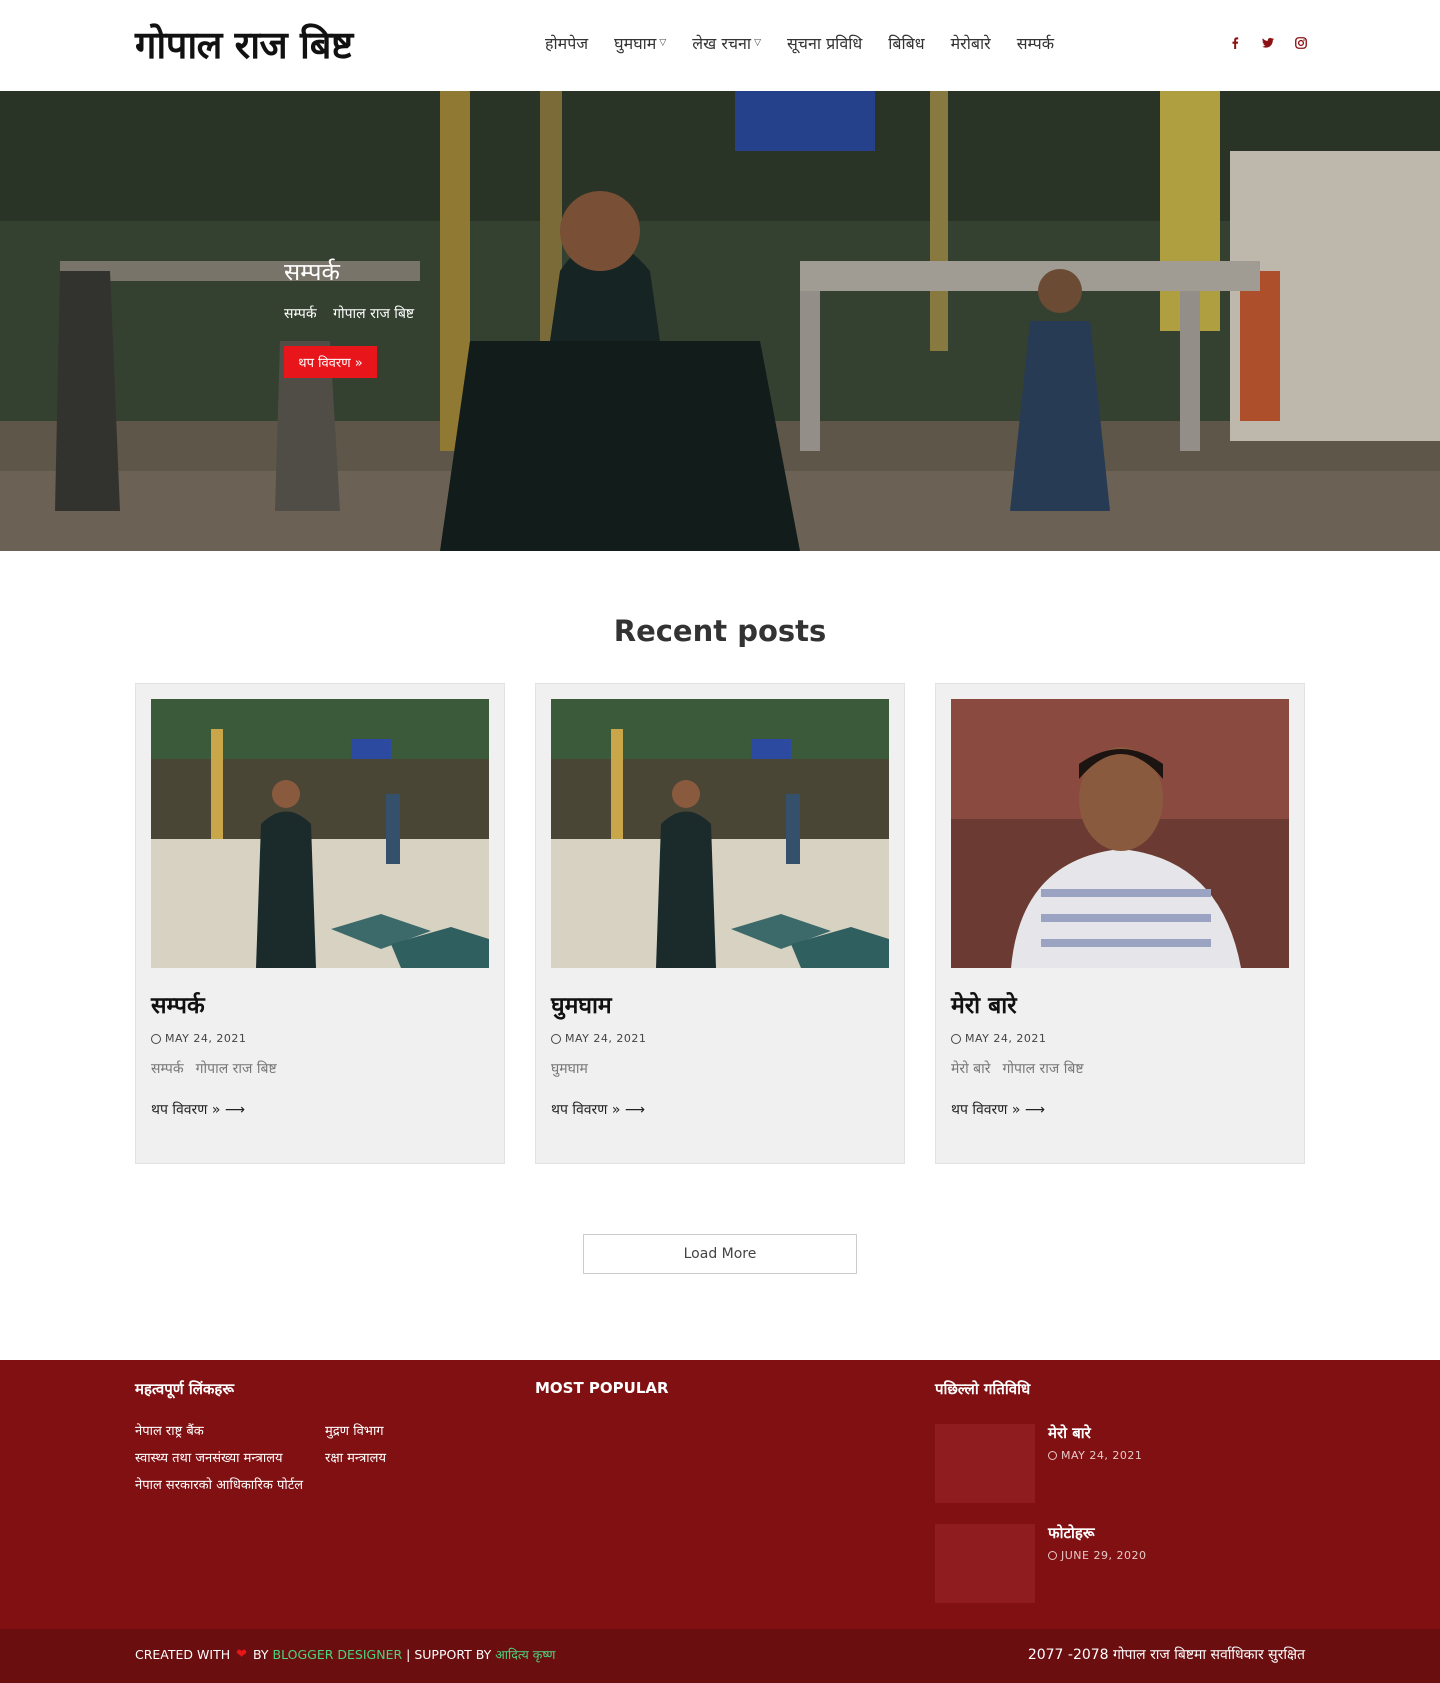 Image resolution: width=1440 pixels, height=1683 pixels. I want to click on footer-link: नेपाल सरकारको आधिकारिक पोर्टल, so click(220, 1485).